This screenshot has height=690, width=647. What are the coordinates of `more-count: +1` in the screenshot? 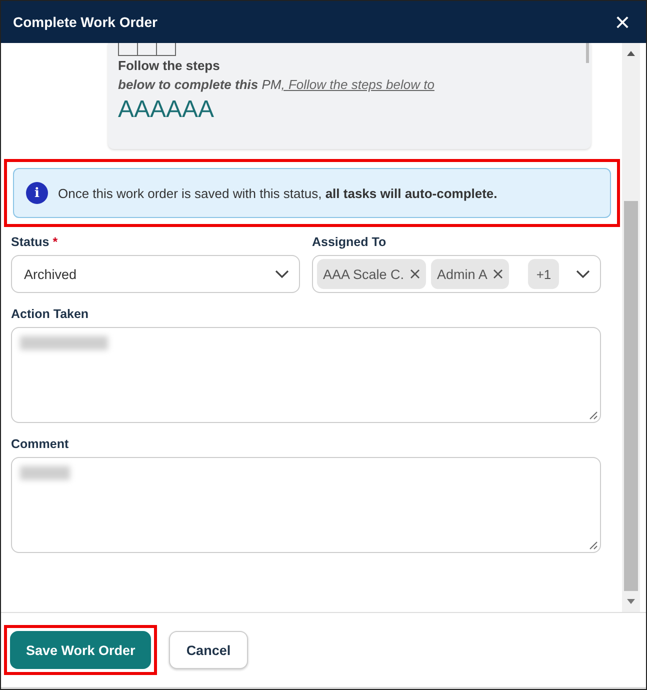 It's located at (544, 274).